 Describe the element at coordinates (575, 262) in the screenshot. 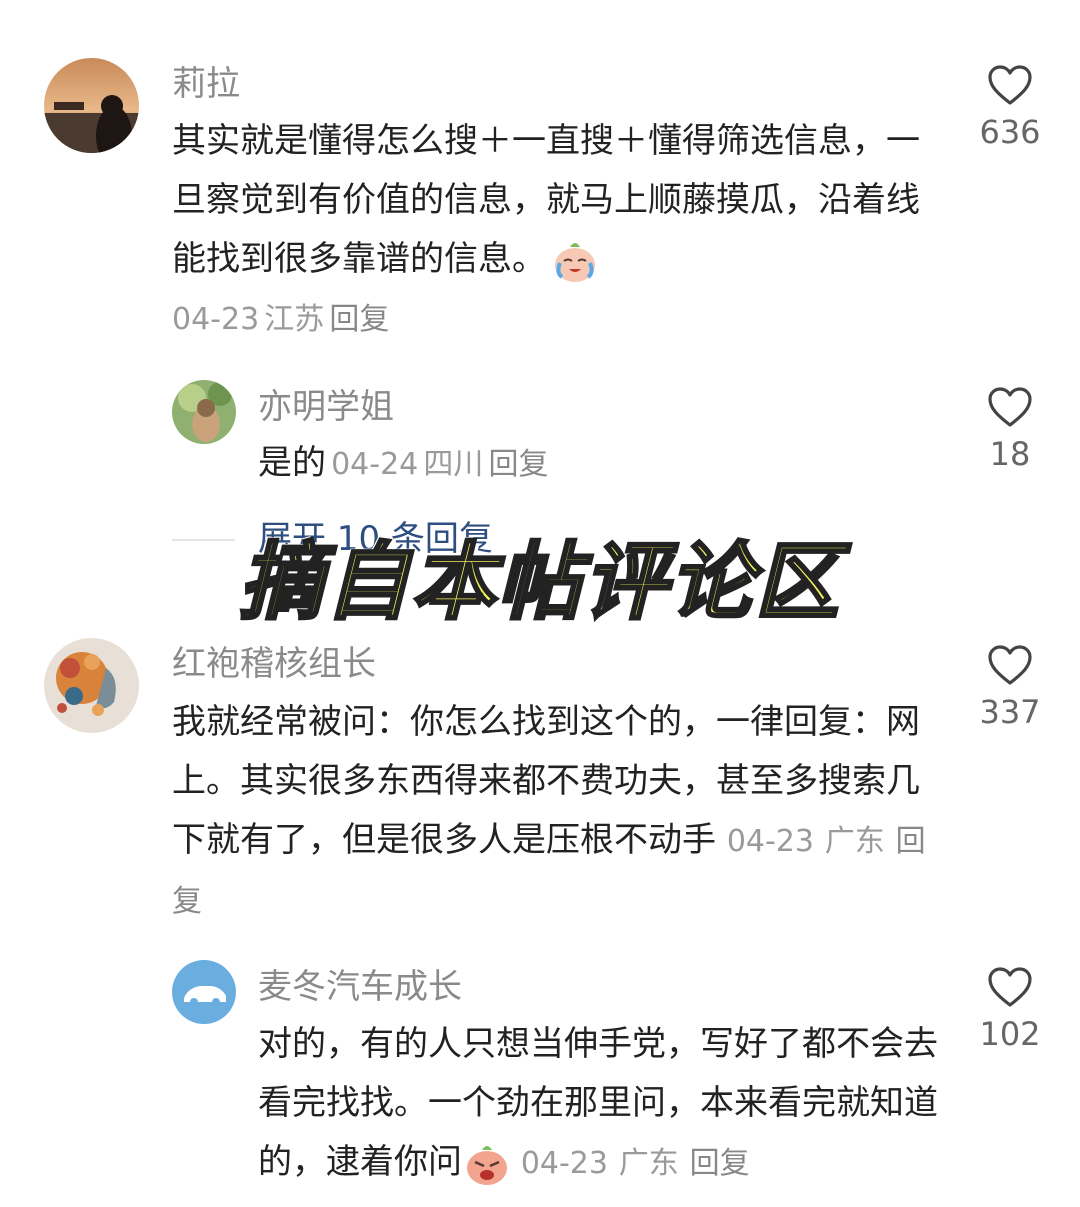

I see `crying-peach-emoji-icon` at that location.